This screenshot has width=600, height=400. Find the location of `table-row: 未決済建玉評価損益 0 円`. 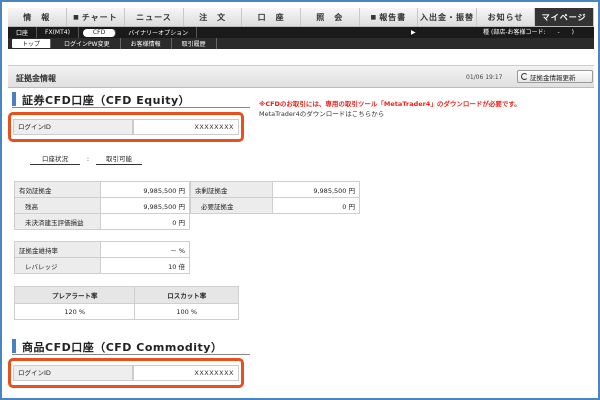

table-row: 未決済建玉評価損益 0 円 is located at coordinates (102, 221).